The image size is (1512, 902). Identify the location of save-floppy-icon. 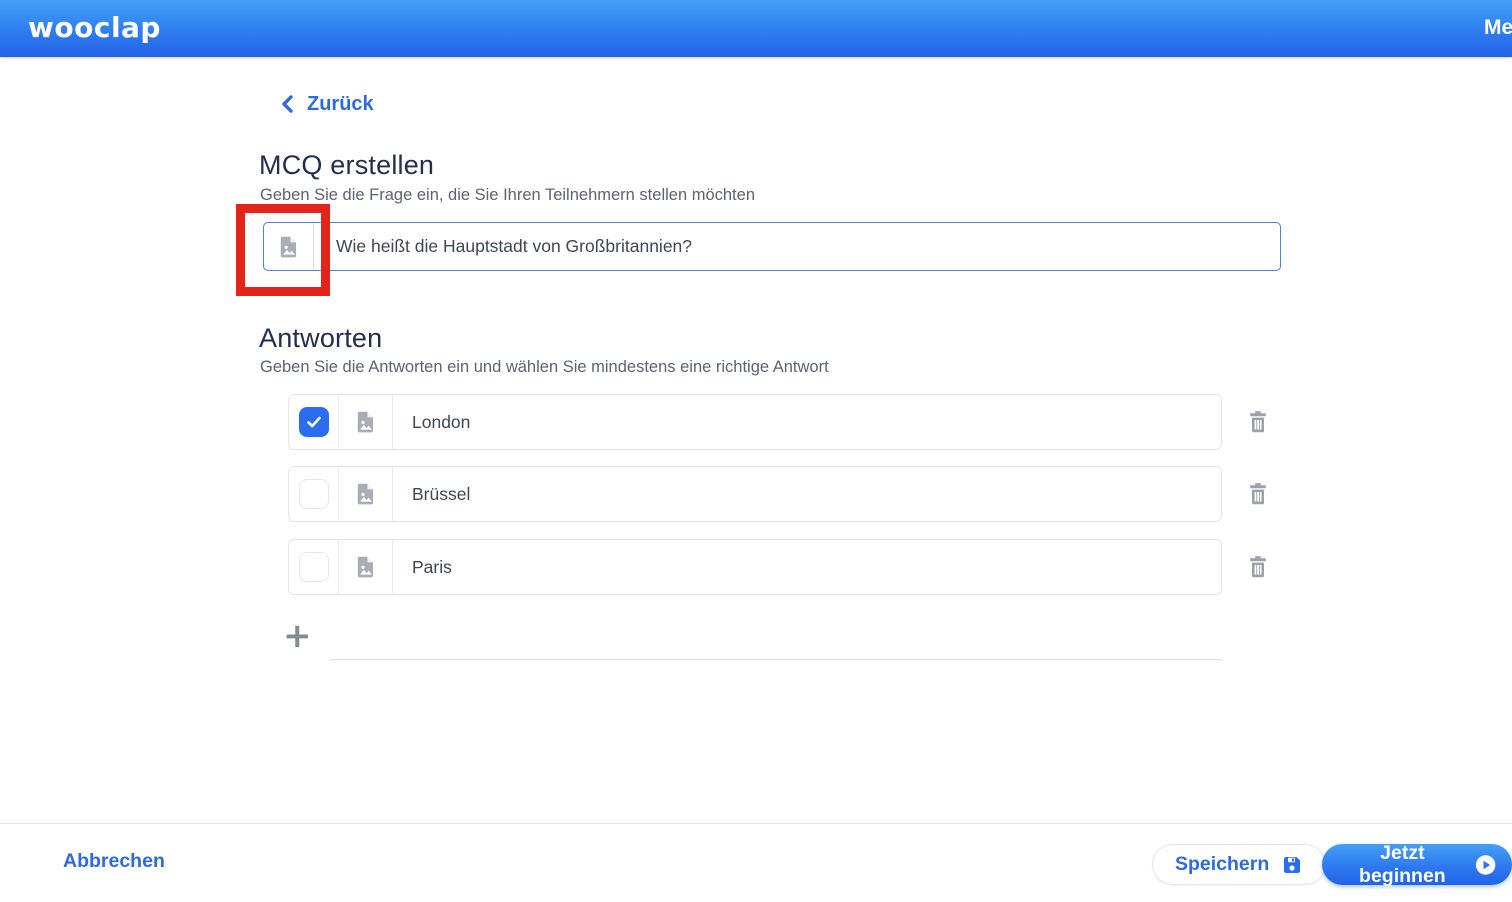
(1292, 864).